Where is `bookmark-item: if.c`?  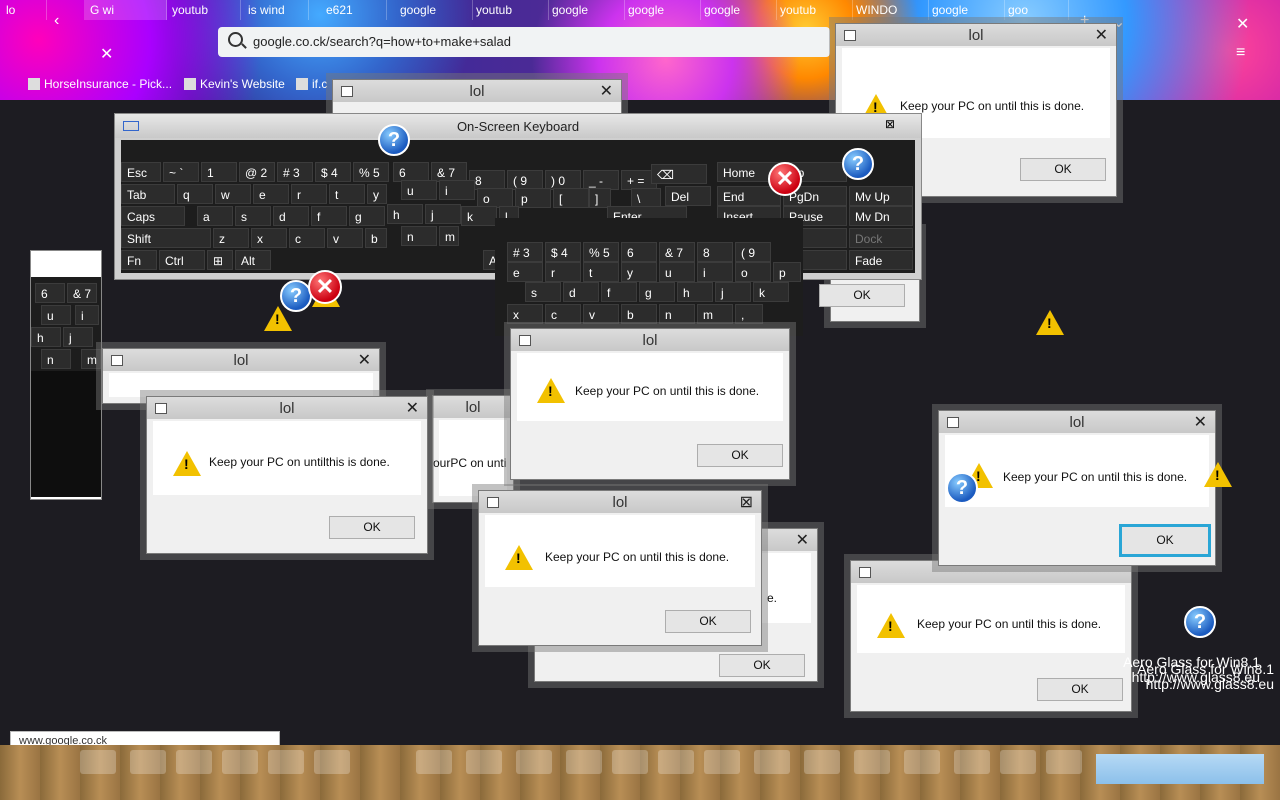 bookmark-item: if.c is located at coordinates (311, 84).